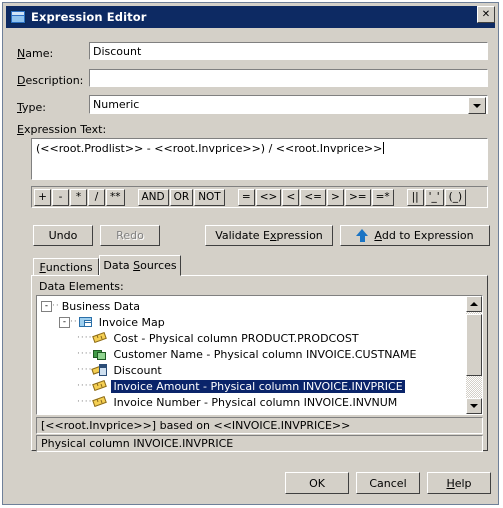 This screenshot has width=503, height=508. I want to click on type-label-rest: ype:, so click(34, 107).